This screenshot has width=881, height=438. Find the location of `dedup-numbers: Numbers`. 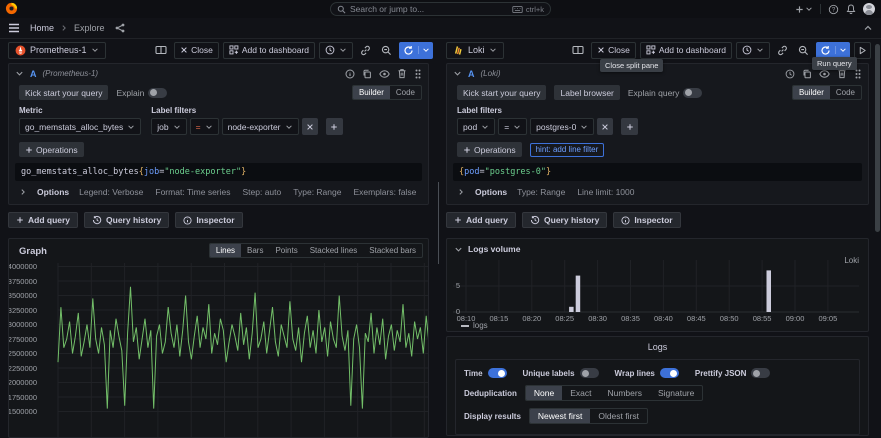

dedup-numbers: Numbers is located at coordinates (624, 393).